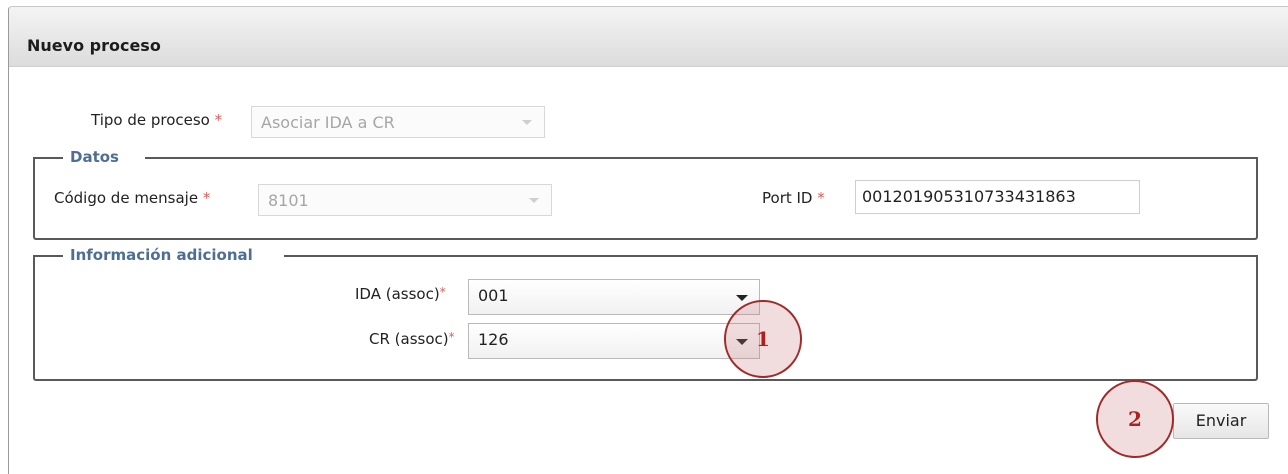 Image resolution: width=1288 pixels, height=474 pixels. What do you see at coordinates (793, 198) in the screenshot?
I see `port-id-label: Port ID *` at bounding box center [793, 198].